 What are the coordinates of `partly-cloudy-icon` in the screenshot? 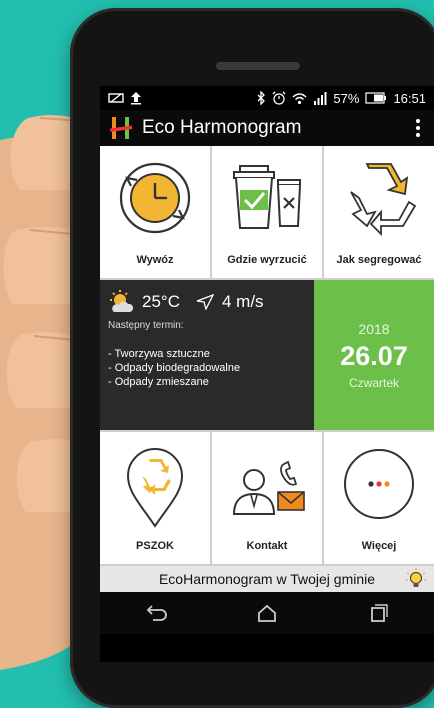 It's located at (122, 301).